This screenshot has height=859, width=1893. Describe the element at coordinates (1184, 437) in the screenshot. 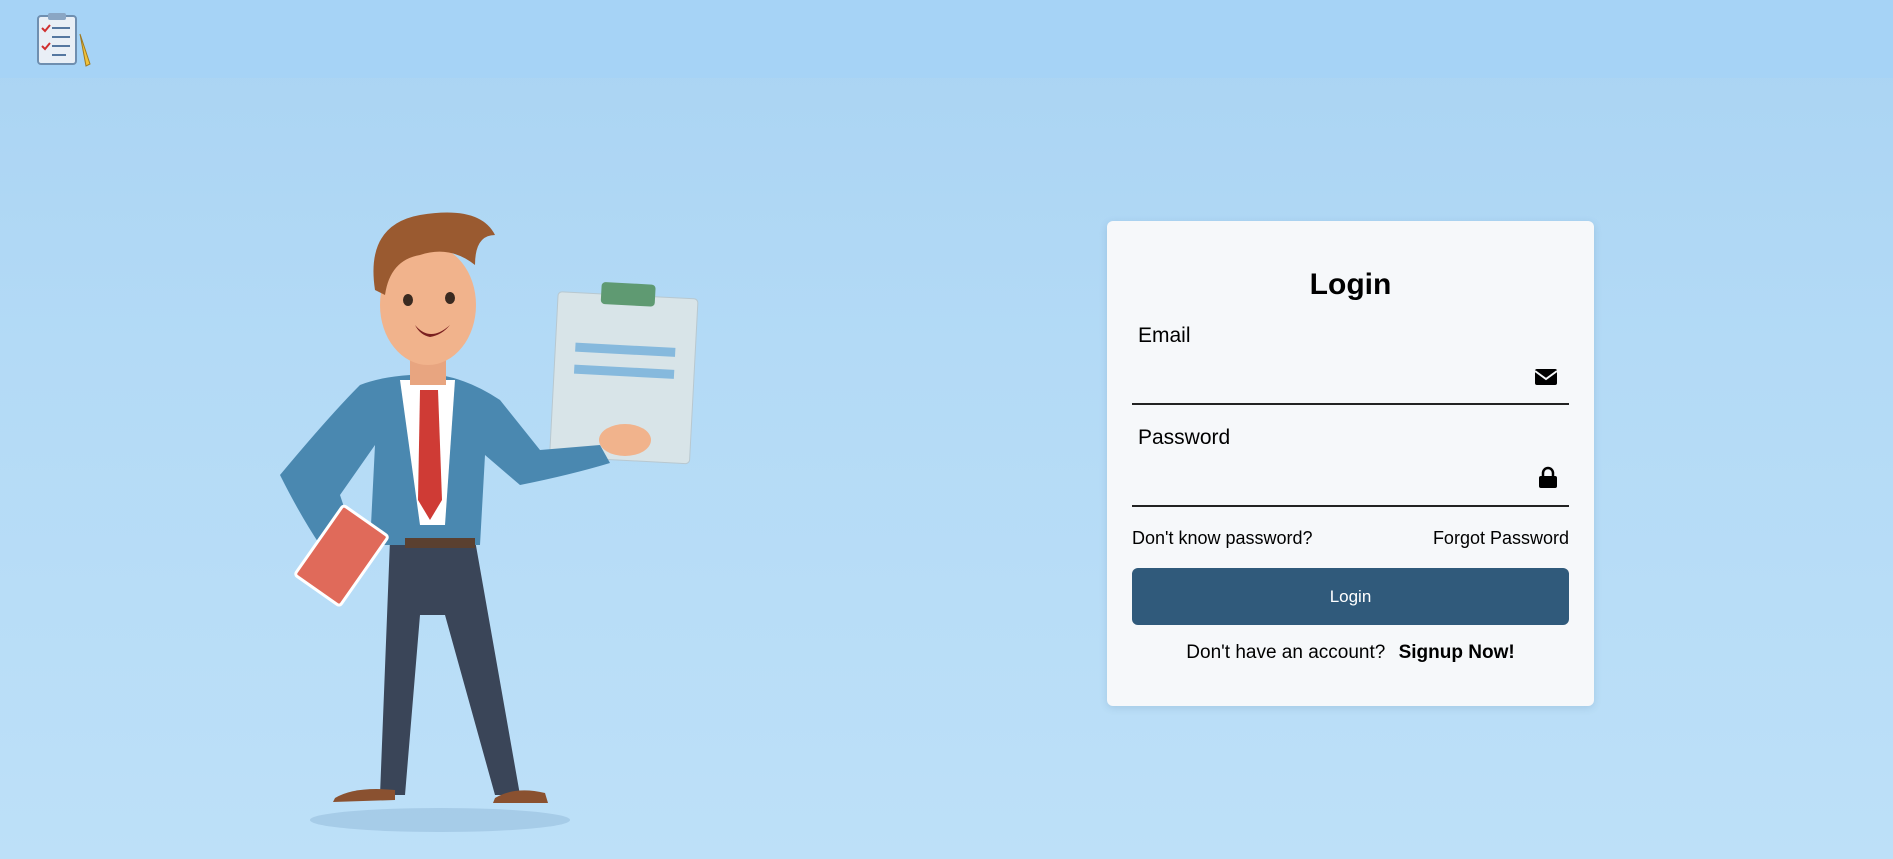

I see `password-label: Password` at that location.